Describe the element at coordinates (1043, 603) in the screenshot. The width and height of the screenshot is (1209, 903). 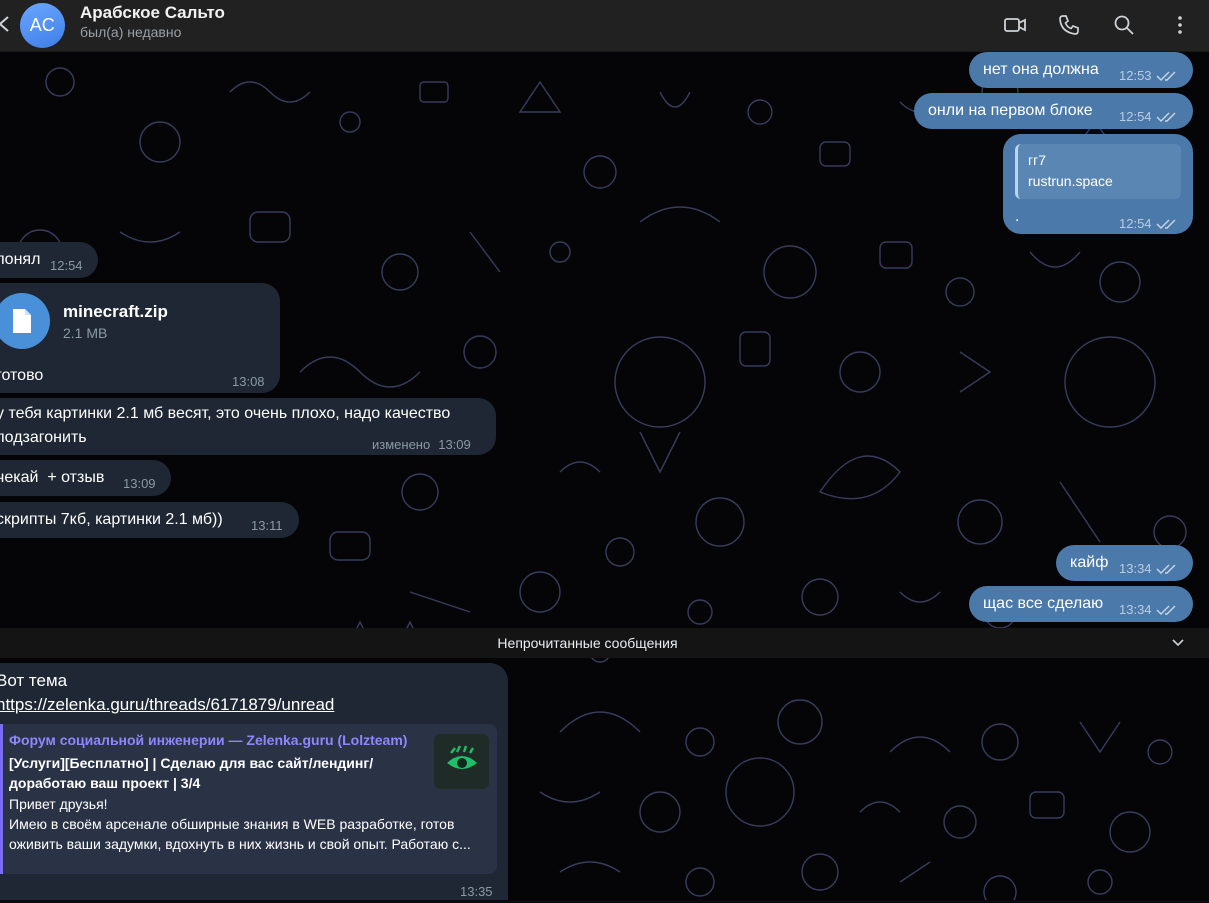
I see `message-text: щас все сделаю` at that location.